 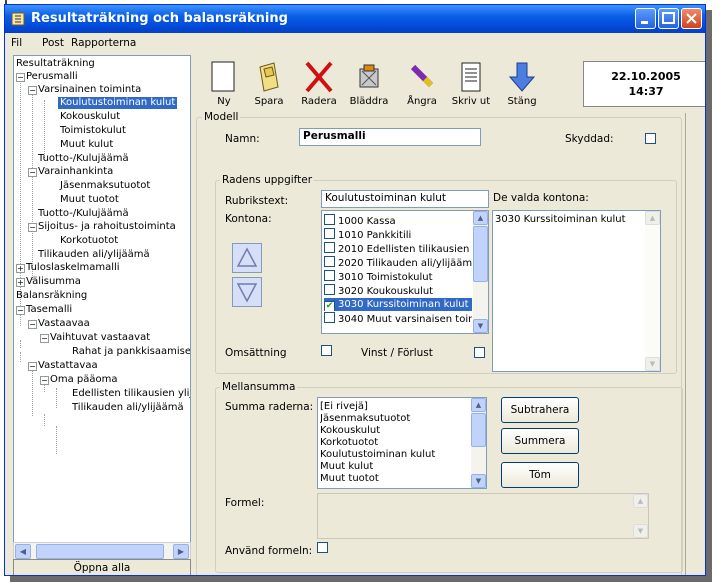 I want to click on tree-item-selected: Koulutustoiminan kulut, so click(x=118, y=103).